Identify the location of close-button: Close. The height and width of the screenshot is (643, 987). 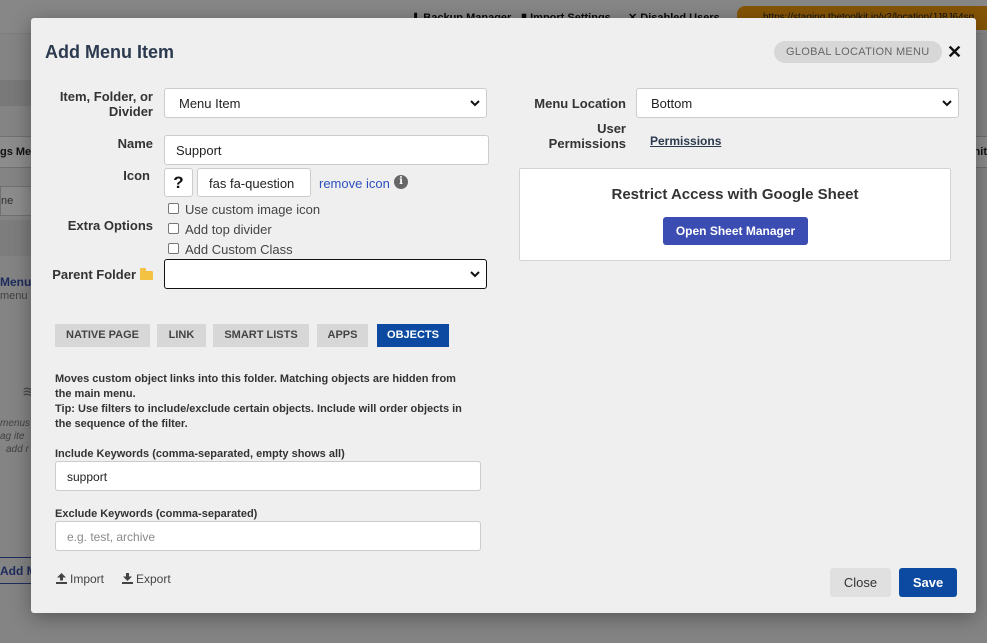
(860, 582).